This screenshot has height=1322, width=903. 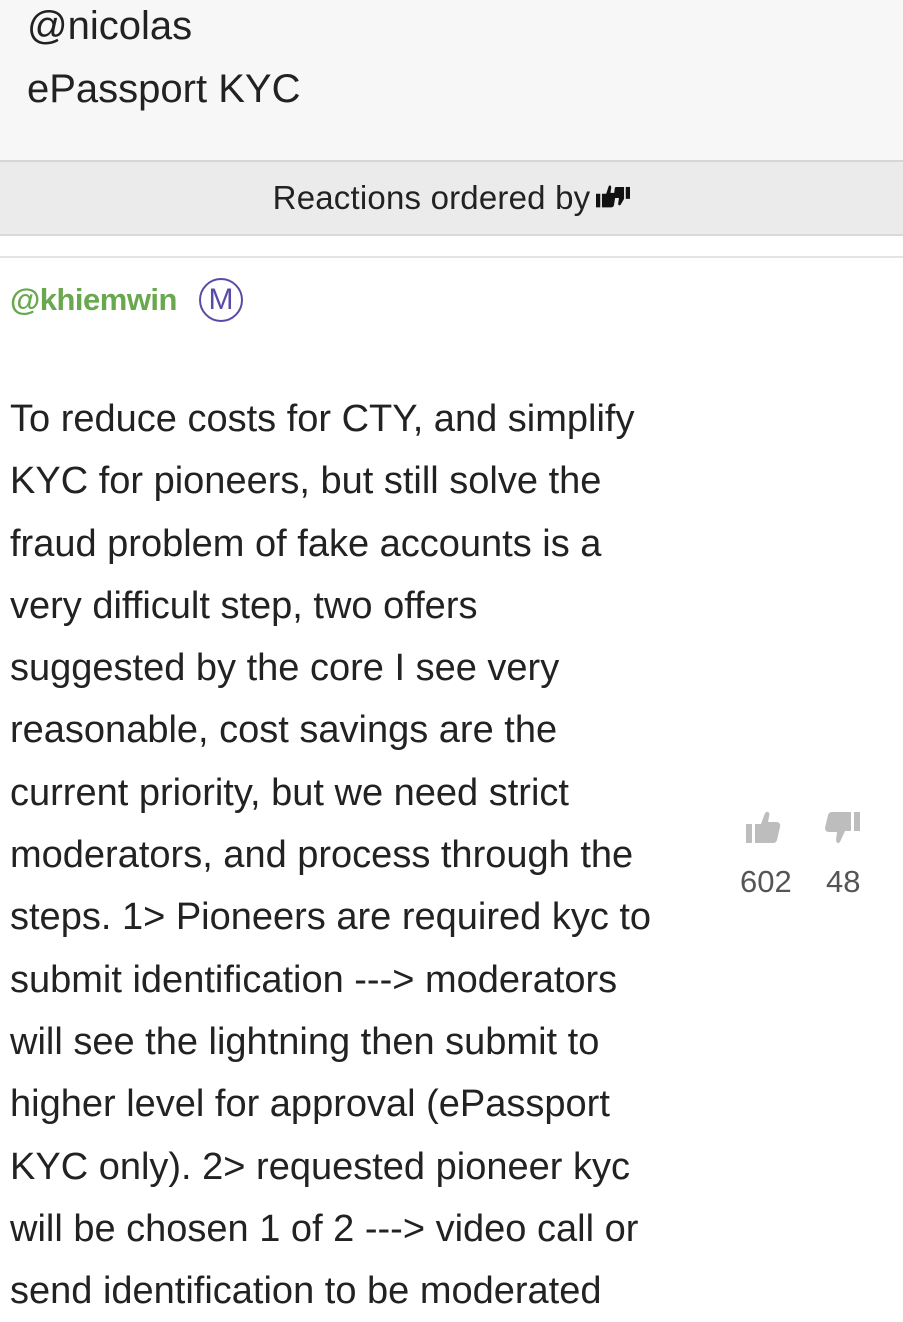 I want to click on comment-votes: 602 48, so click(x=803, y=860).